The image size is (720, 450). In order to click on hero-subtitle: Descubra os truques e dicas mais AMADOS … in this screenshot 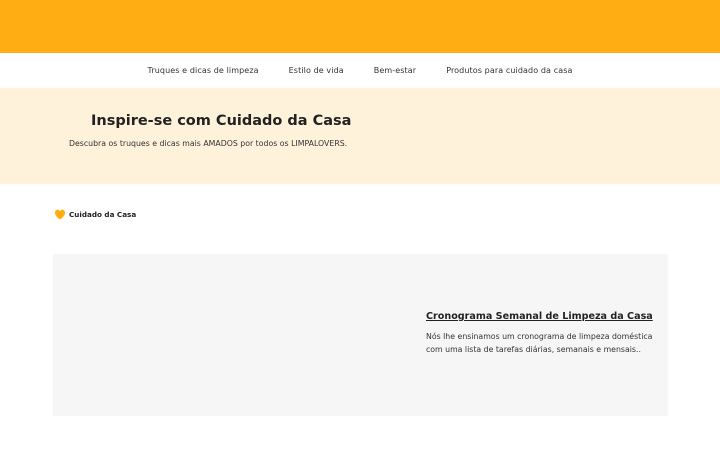, I will do `click(208, 143)`.